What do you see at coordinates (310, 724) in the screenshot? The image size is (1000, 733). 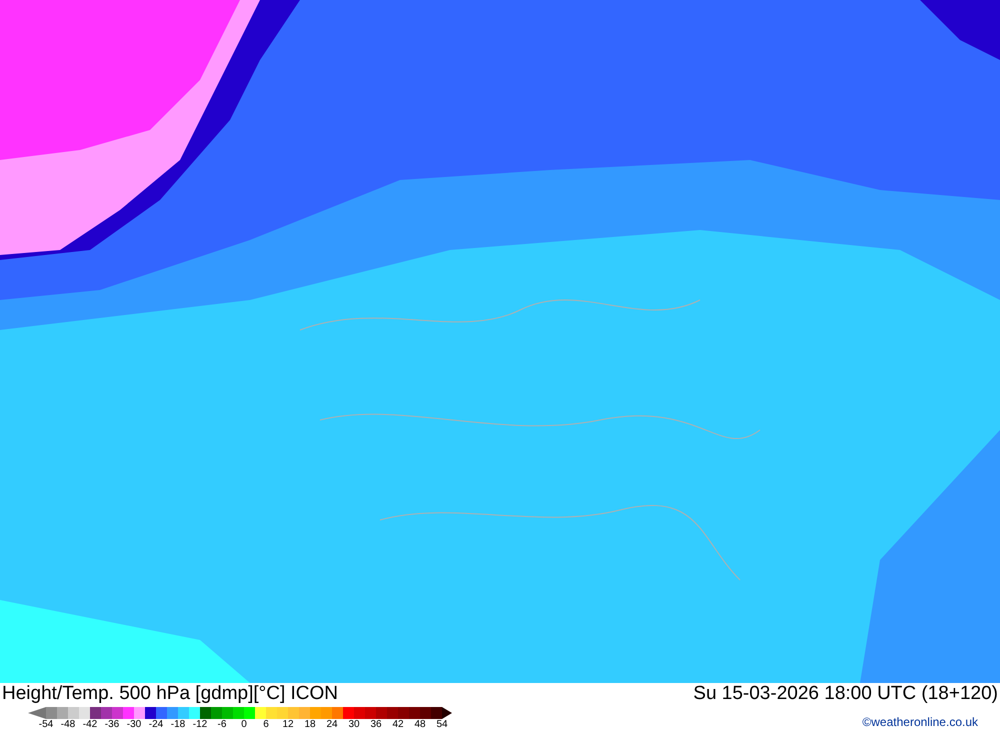 I see `legend-tick-label: 18` at bounding box center [310, 724].